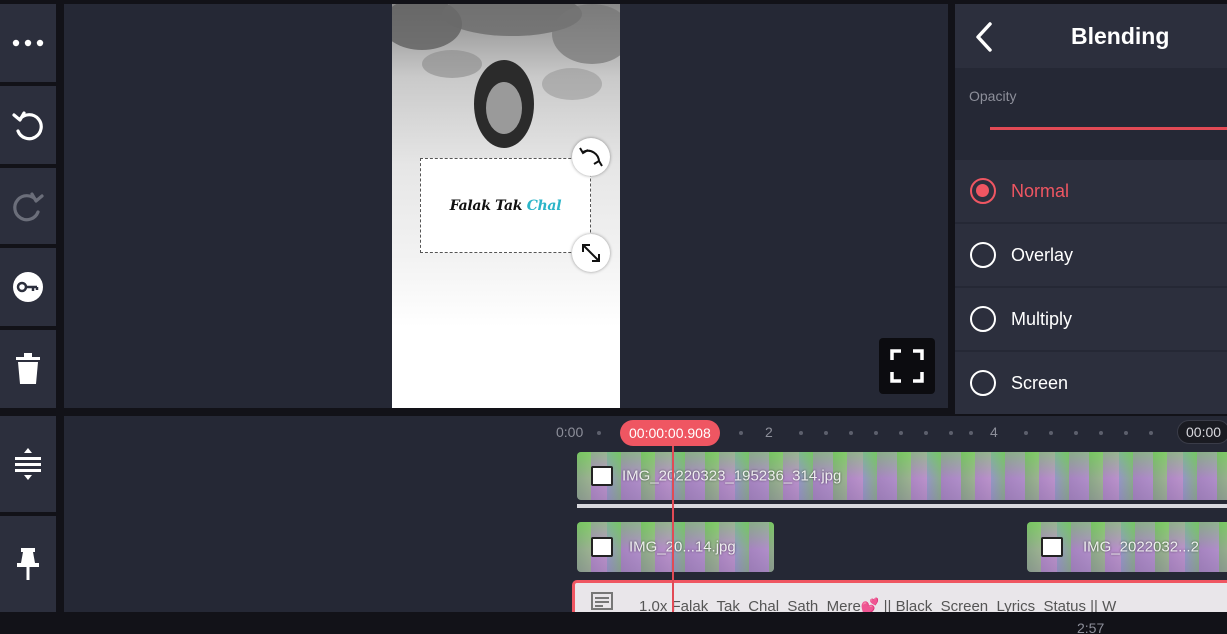 The height and width of the screenshot is (634, 1227). Describe the element at coordinates (1040, 190) in the screenshot. I see `option-label: Normal` at that location.